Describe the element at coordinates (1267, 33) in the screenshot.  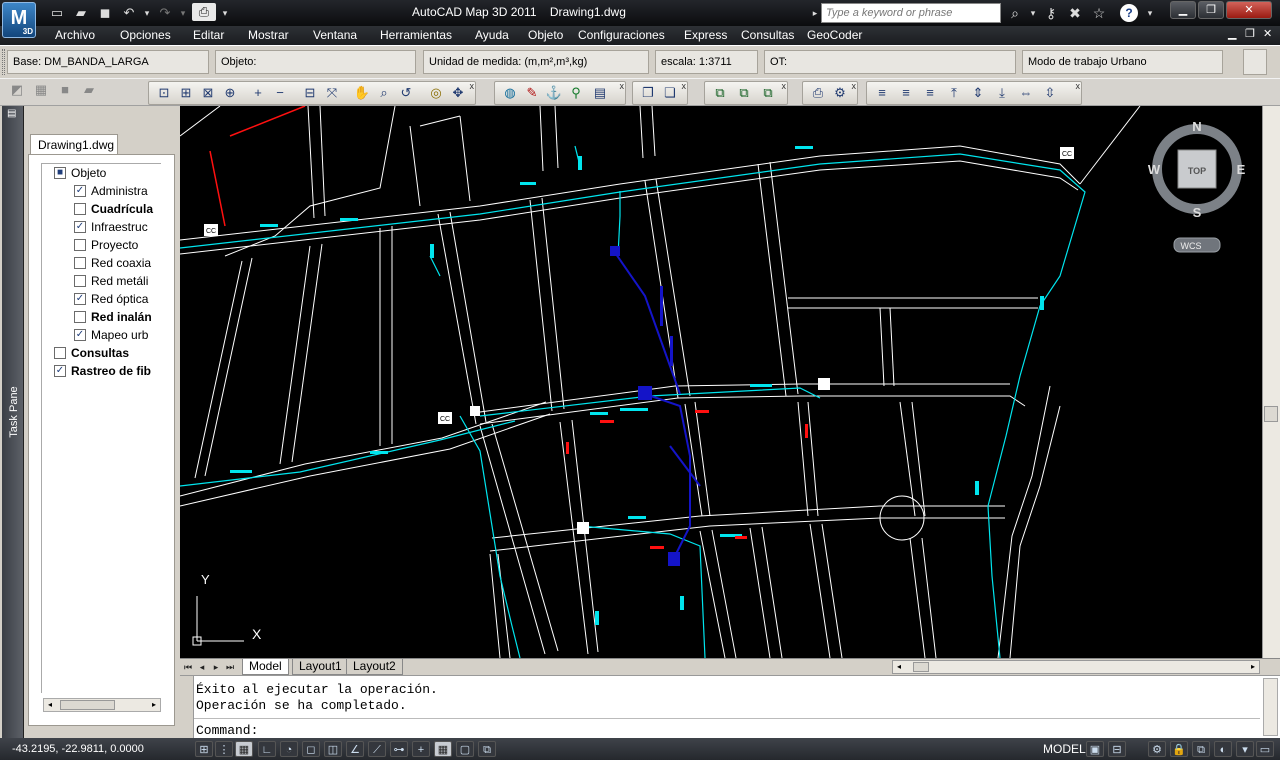
I see `doc-close-icon: ✕` at that location.